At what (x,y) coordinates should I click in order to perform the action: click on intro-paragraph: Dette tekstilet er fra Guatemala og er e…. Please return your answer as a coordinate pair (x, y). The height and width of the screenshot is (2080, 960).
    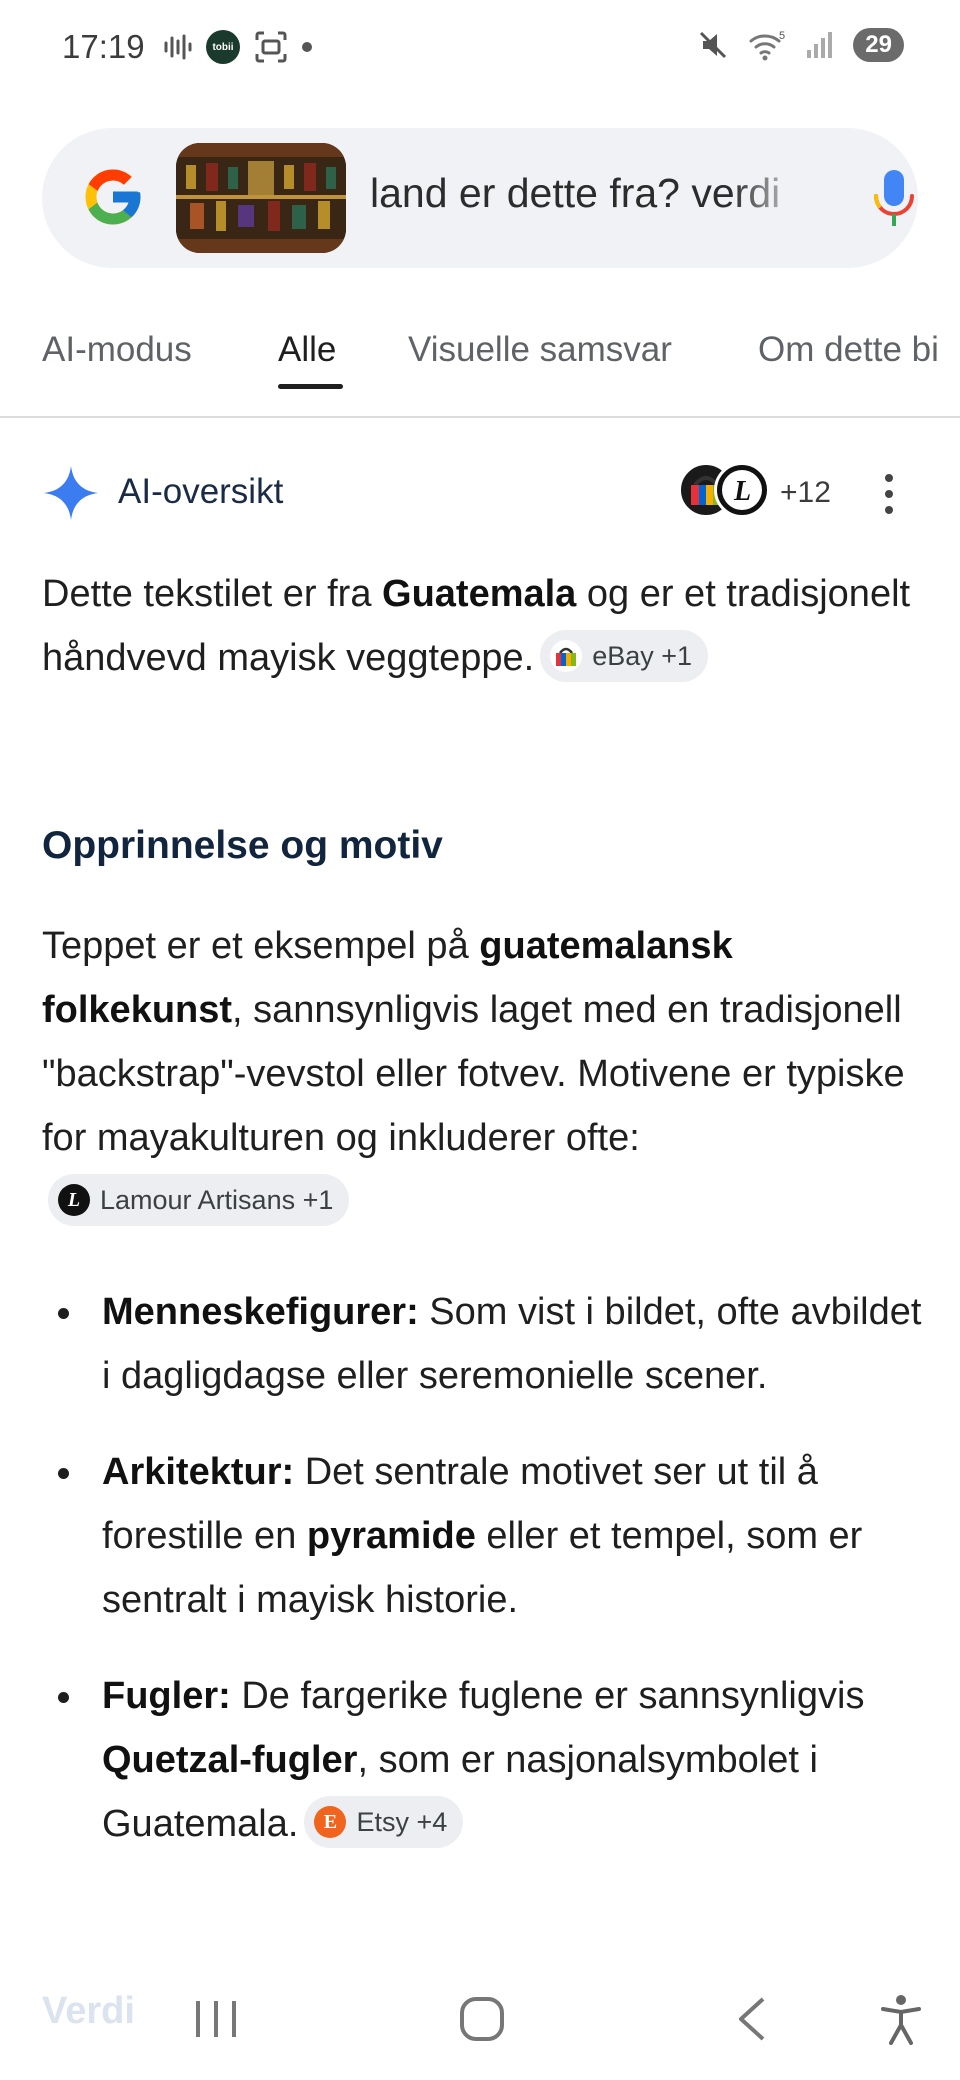
    Looking at the image, I should click on (482, 626).